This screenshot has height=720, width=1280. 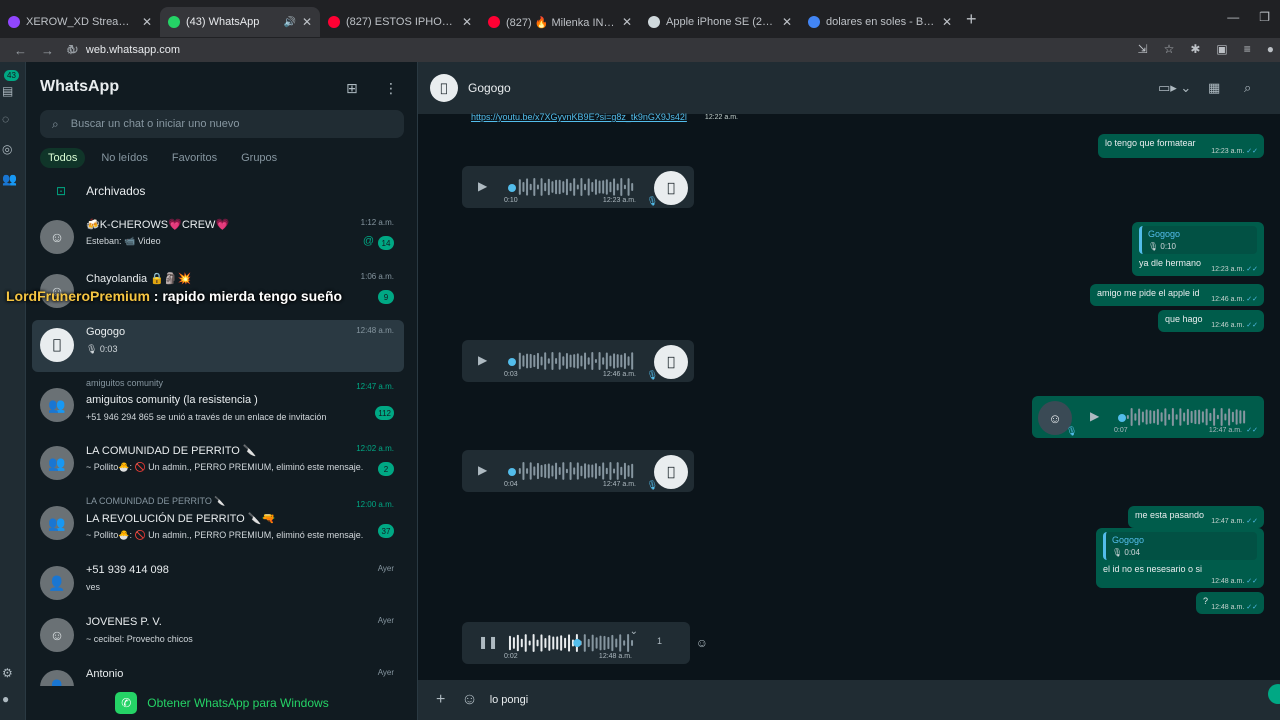 I want to click on emoji-react-icon: ☺, so click(x=702, y=643).